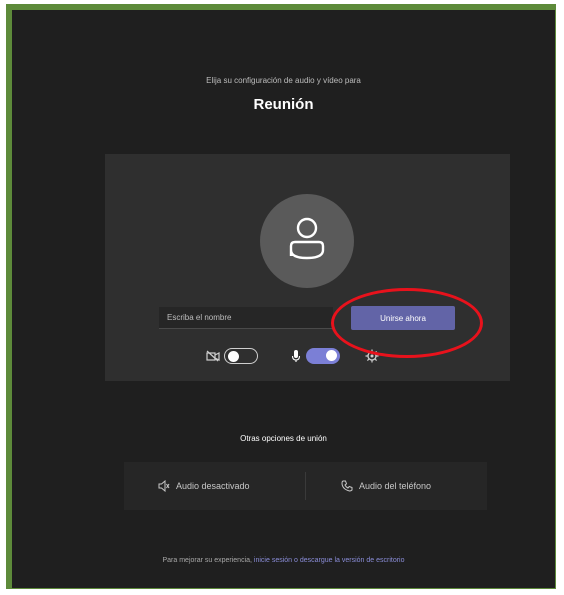  I want to click on device-controls: · · · ·, so click(307, 356).